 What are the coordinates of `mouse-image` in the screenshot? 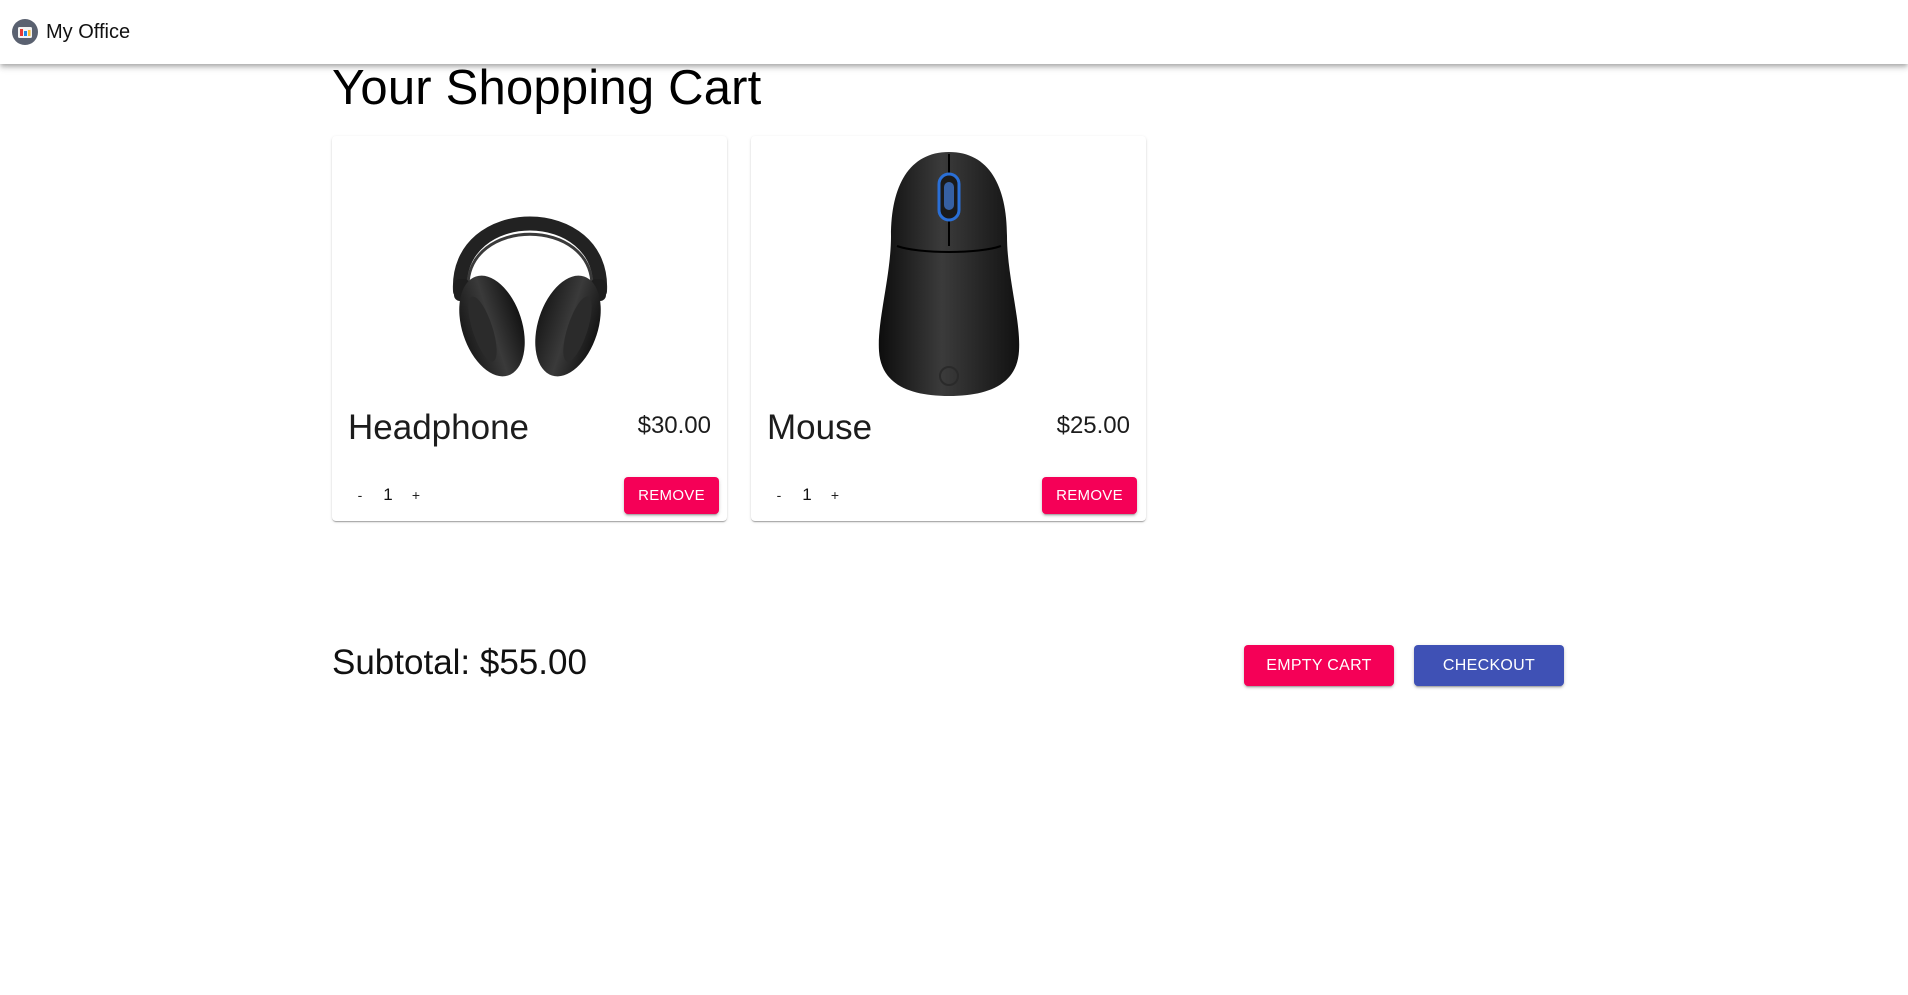 It's located at (948, 271).